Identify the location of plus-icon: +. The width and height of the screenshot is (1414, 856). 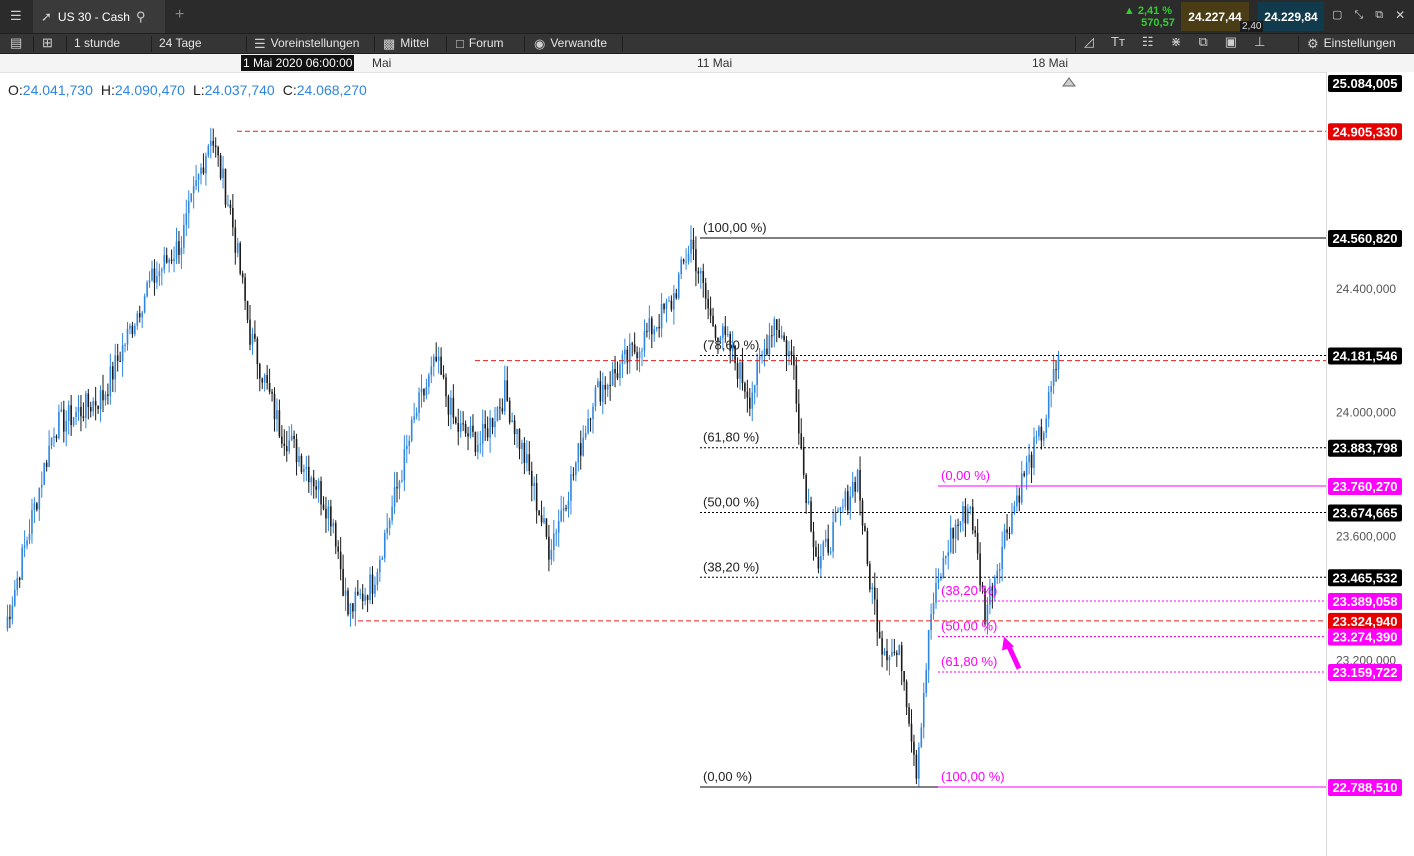
(180, 14).